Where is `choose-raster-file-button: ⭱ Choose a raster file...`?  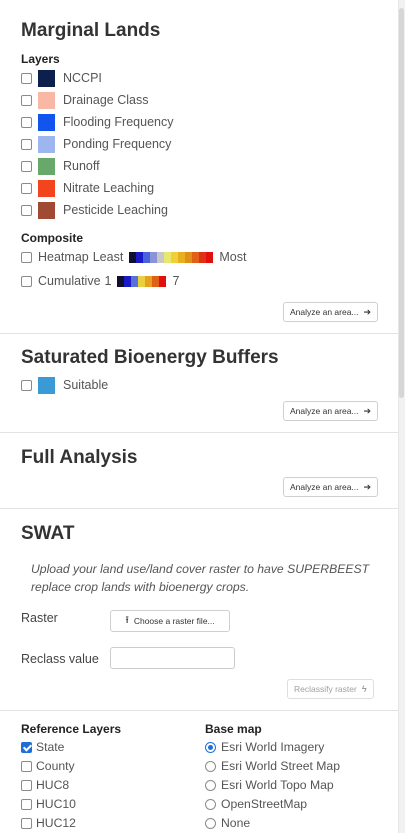
choose-raster-file-button: ⭱ Choose a raster file... is located at coordinates (170, 621).